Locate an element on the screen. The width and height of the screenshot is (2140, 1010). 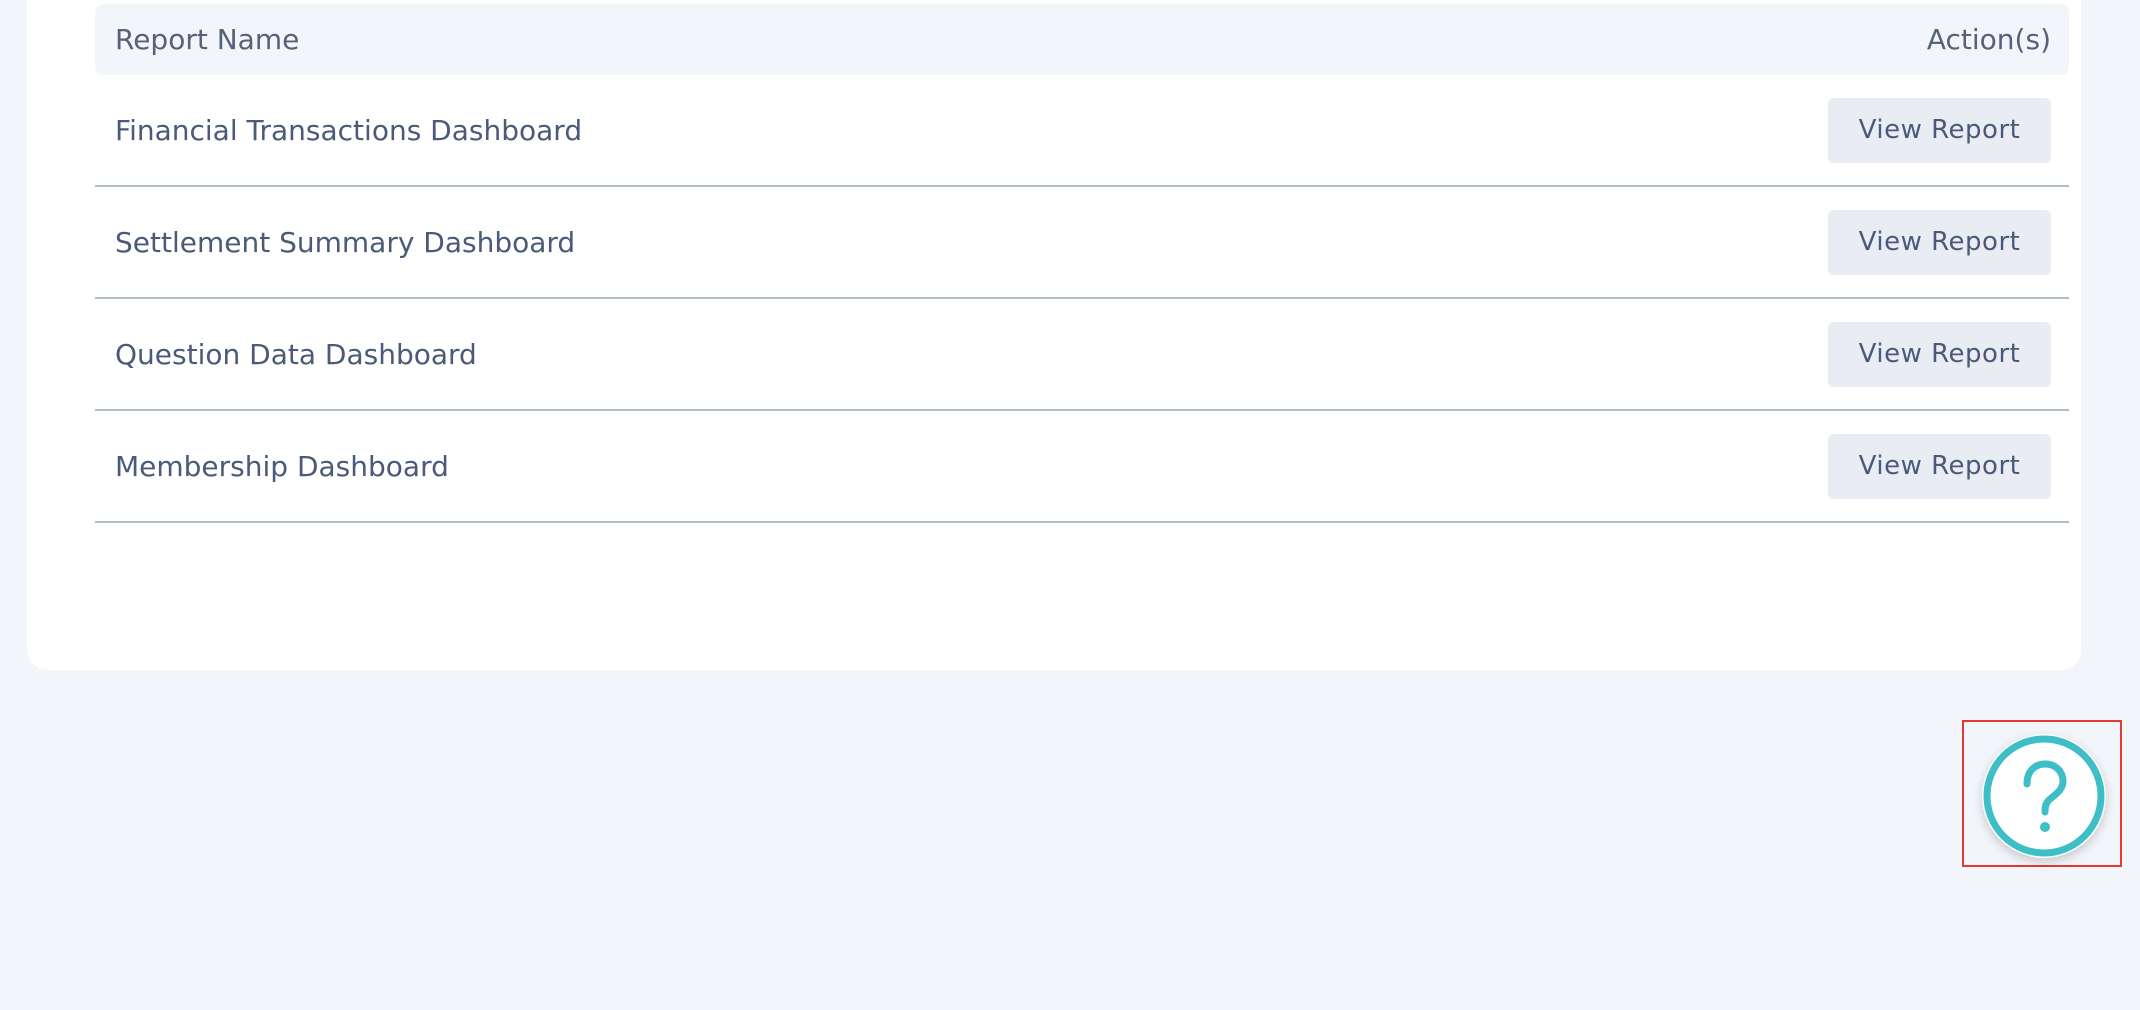
column-header-report-name: Report Name is located at coordinates (207, 39).